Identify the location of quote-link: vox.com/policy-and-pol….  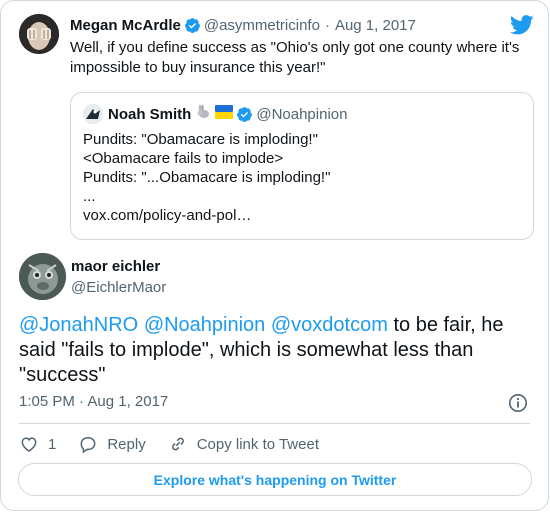
(206, 215).